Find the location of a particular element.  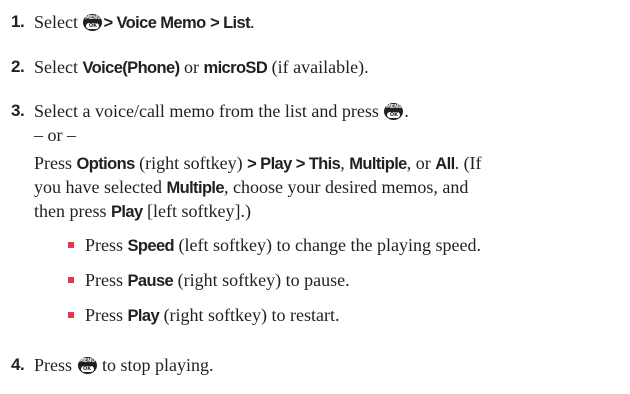

step-3-play-line: then press Play [left softkey].) is located at coordinates (142, 211).